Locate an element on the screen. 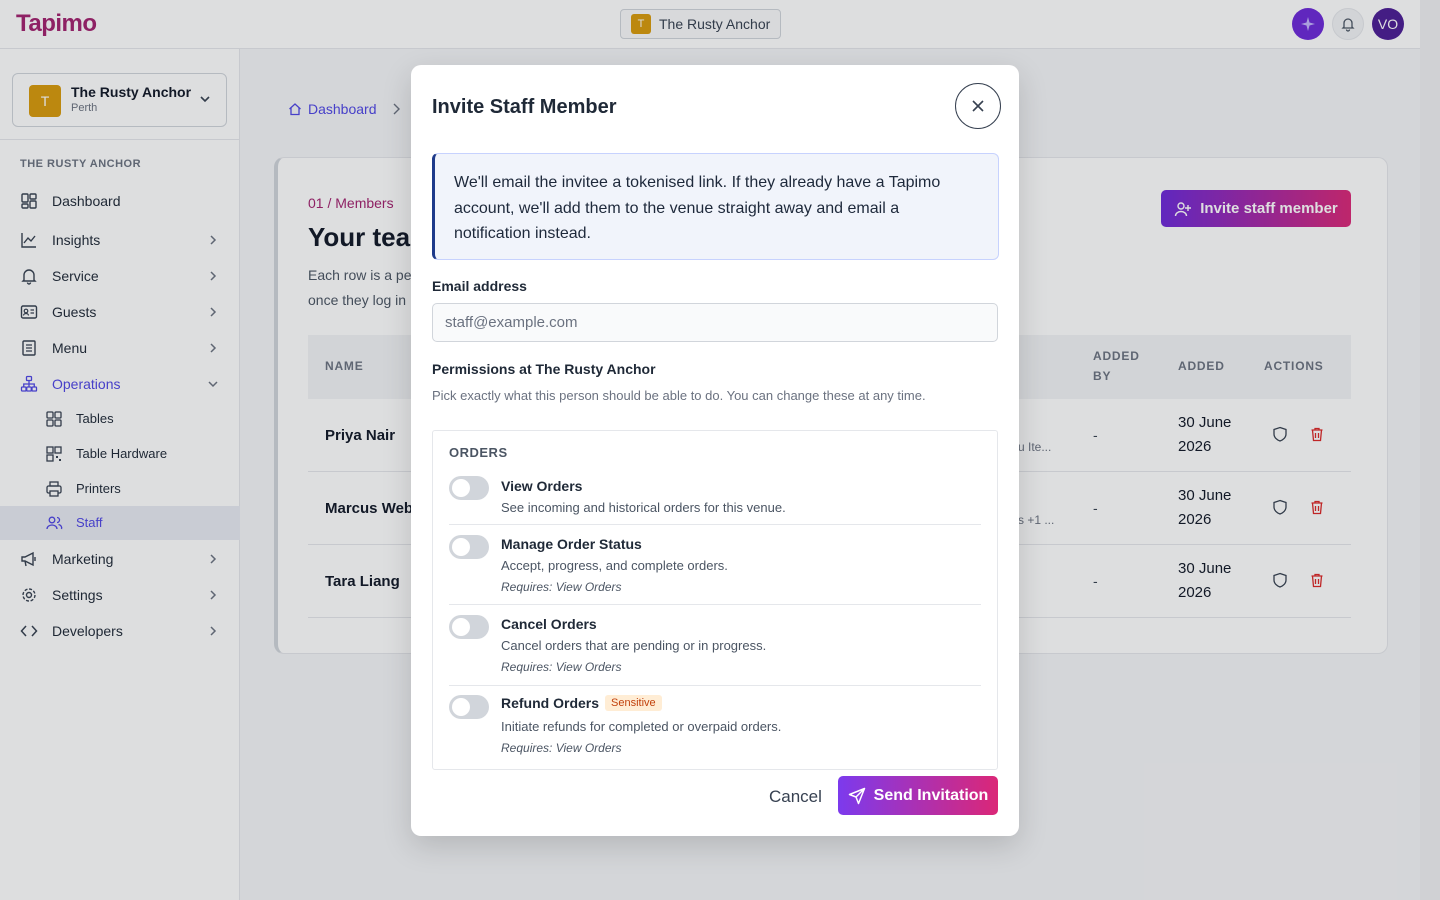 This screenshot has width=1440, height=900. email-label: Email address is located at coordinates (479, 286).